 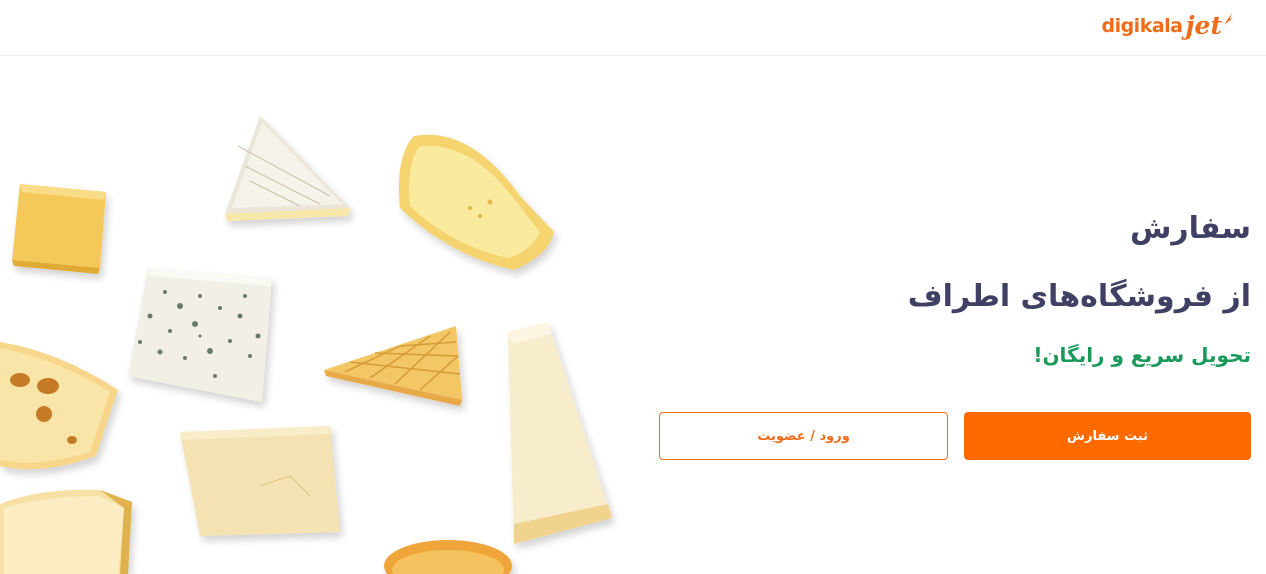 What do you see at coordinates (59, 406) in the screenshot?
I see `cheese-emmental-piece` at bounding box center [59, 406].